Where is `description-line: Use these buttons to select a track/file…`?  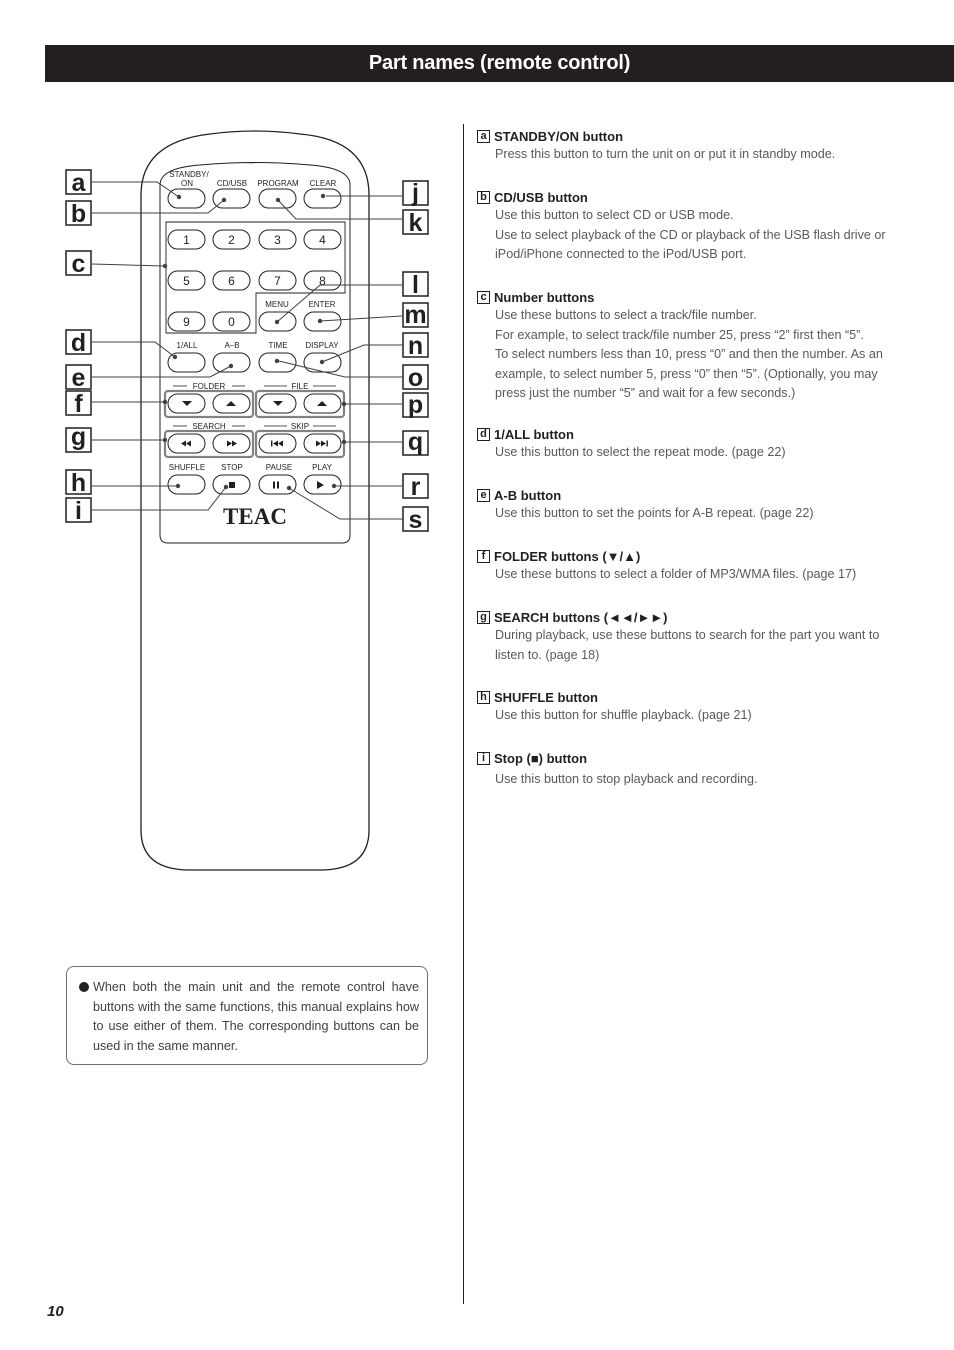 description-line: Use these buttons to select a track/file… is located at coordinates (626, 315).